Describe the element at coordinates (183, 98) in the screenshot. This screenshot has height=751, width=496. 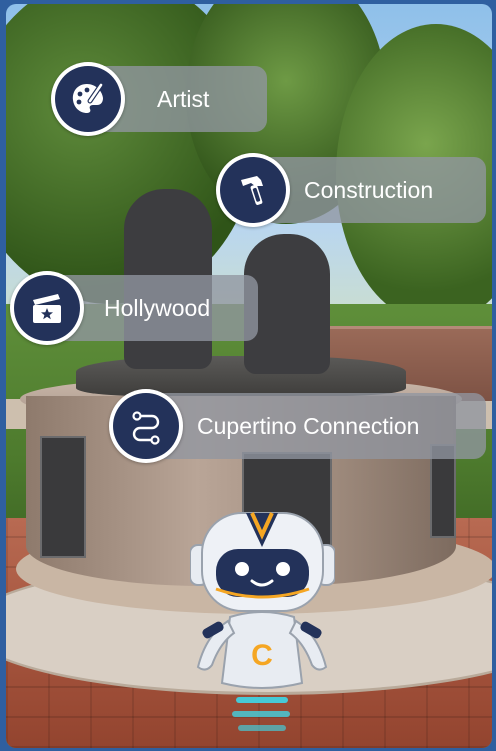
I see `menu-item-label: Artist` at that location.